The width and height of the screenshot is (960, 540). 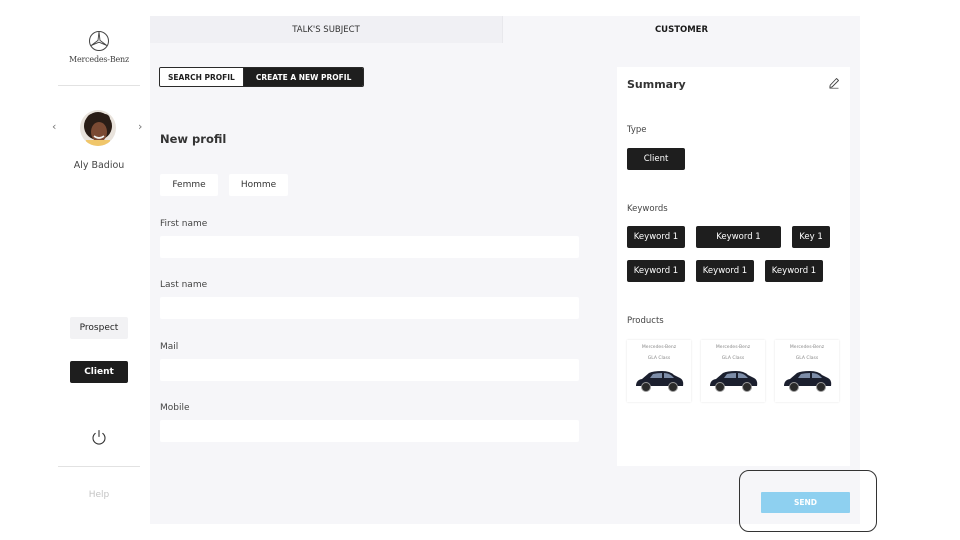 I want to click on client-button: Client, so click(x=99, y=372).